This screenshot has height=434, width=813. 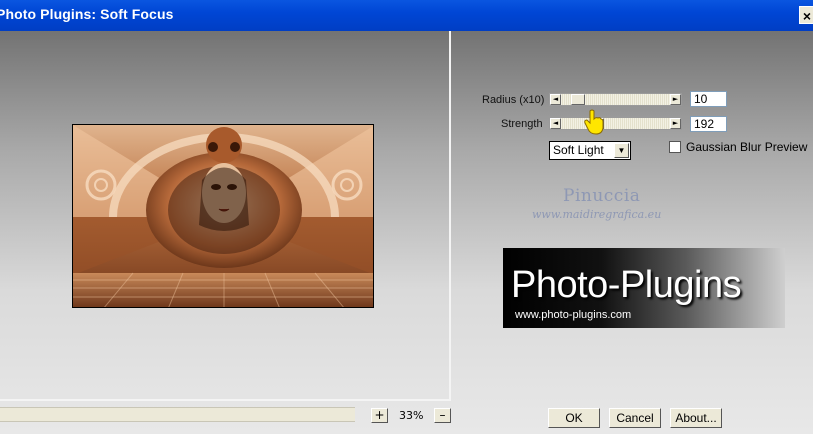 I want to click on zoom-in-button: +, so click(x=379, y=415).